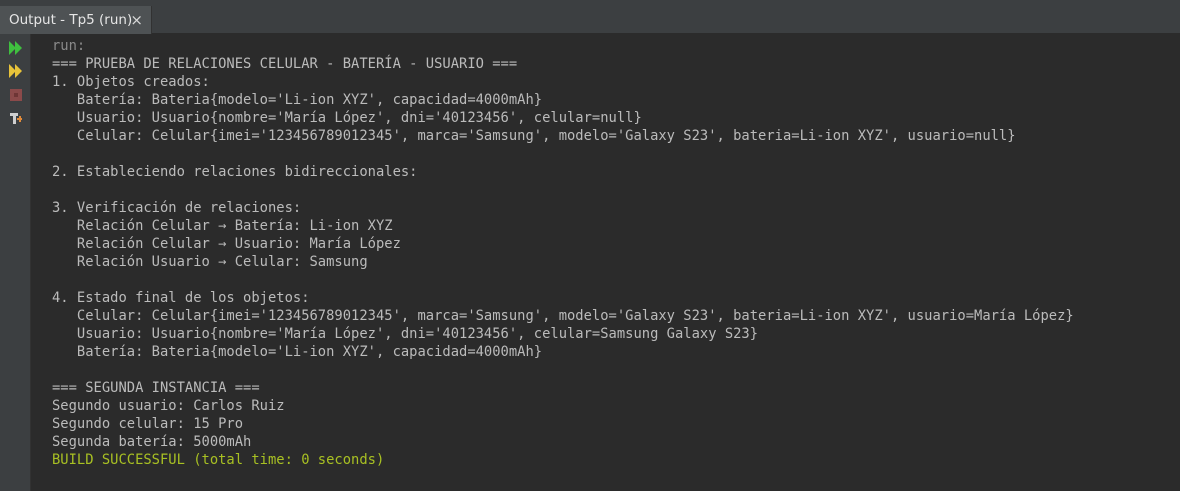  What do you see at coordinates (222, 226) in the screenshot?
I see `console-line: Relación Celular → Batería: Li-ion XYZ` at bounding box center [222, 226].